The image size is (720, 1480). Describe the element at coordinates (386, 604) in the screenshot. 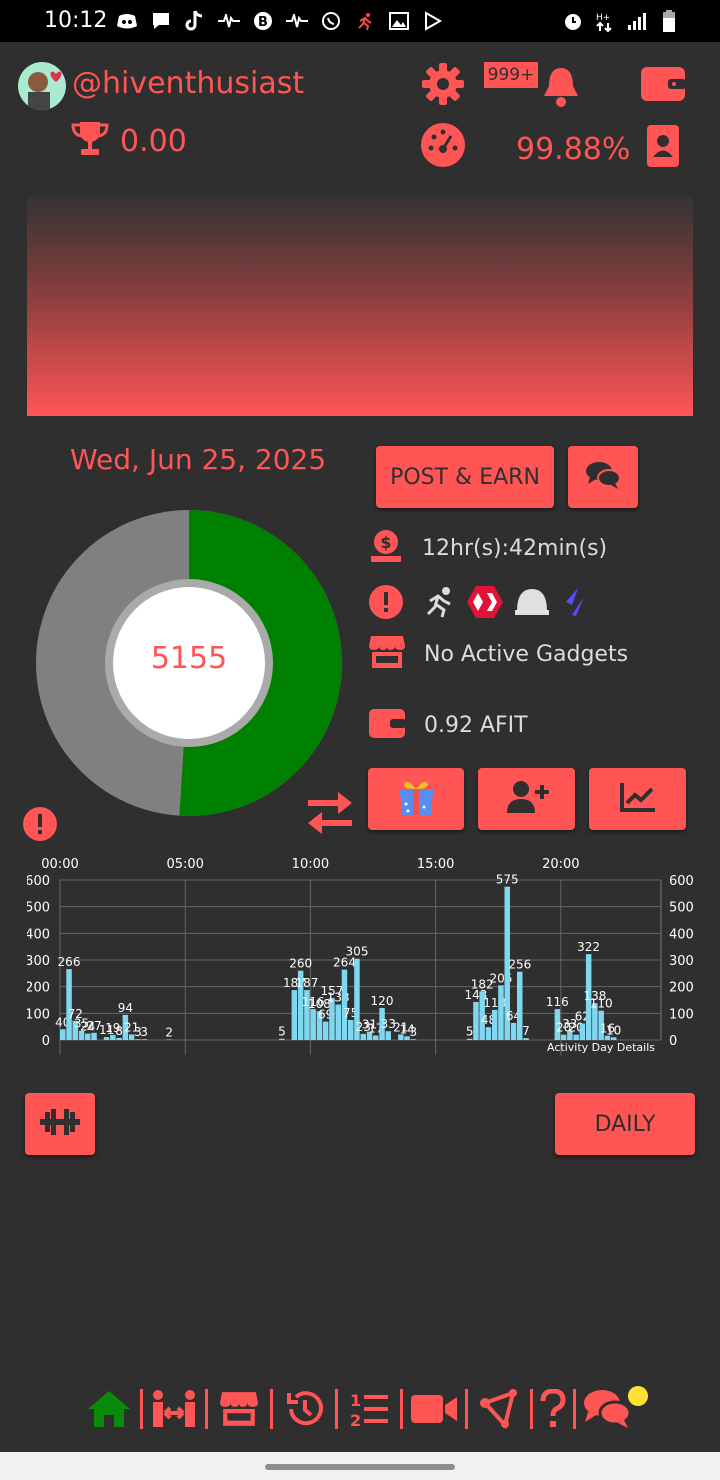

I see `alert-icon` at that location.